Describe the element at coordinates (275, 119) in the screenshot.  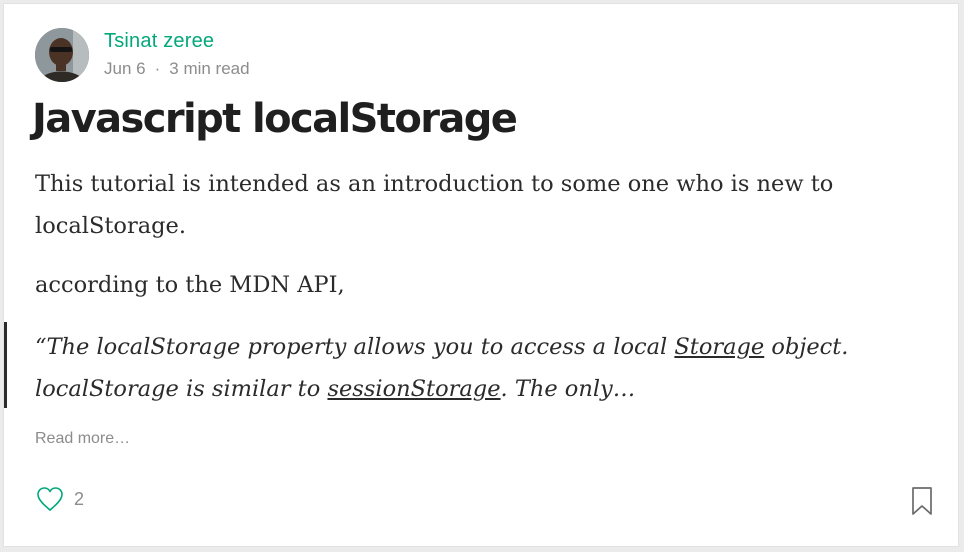
I see `post-title: Javascript localStorage` at that location.